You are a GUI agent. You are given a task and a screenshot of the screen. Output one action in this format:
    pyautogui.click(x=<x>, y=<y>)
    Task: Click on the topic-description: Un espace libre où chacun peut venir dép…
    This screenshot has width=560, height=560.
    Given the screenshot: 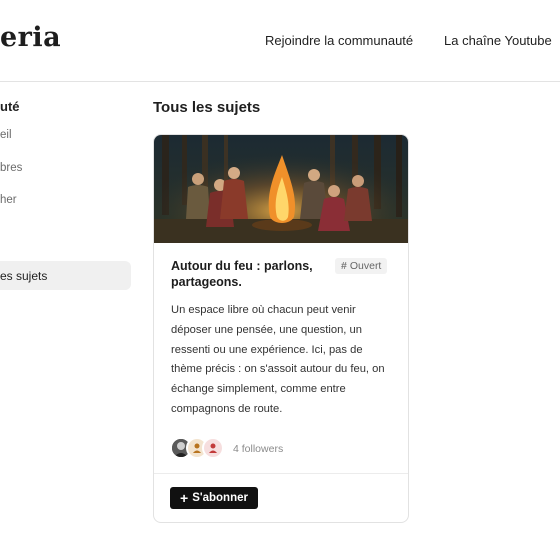 What is the action you would take?
    pyautogui.click(x=278, y=359)
    